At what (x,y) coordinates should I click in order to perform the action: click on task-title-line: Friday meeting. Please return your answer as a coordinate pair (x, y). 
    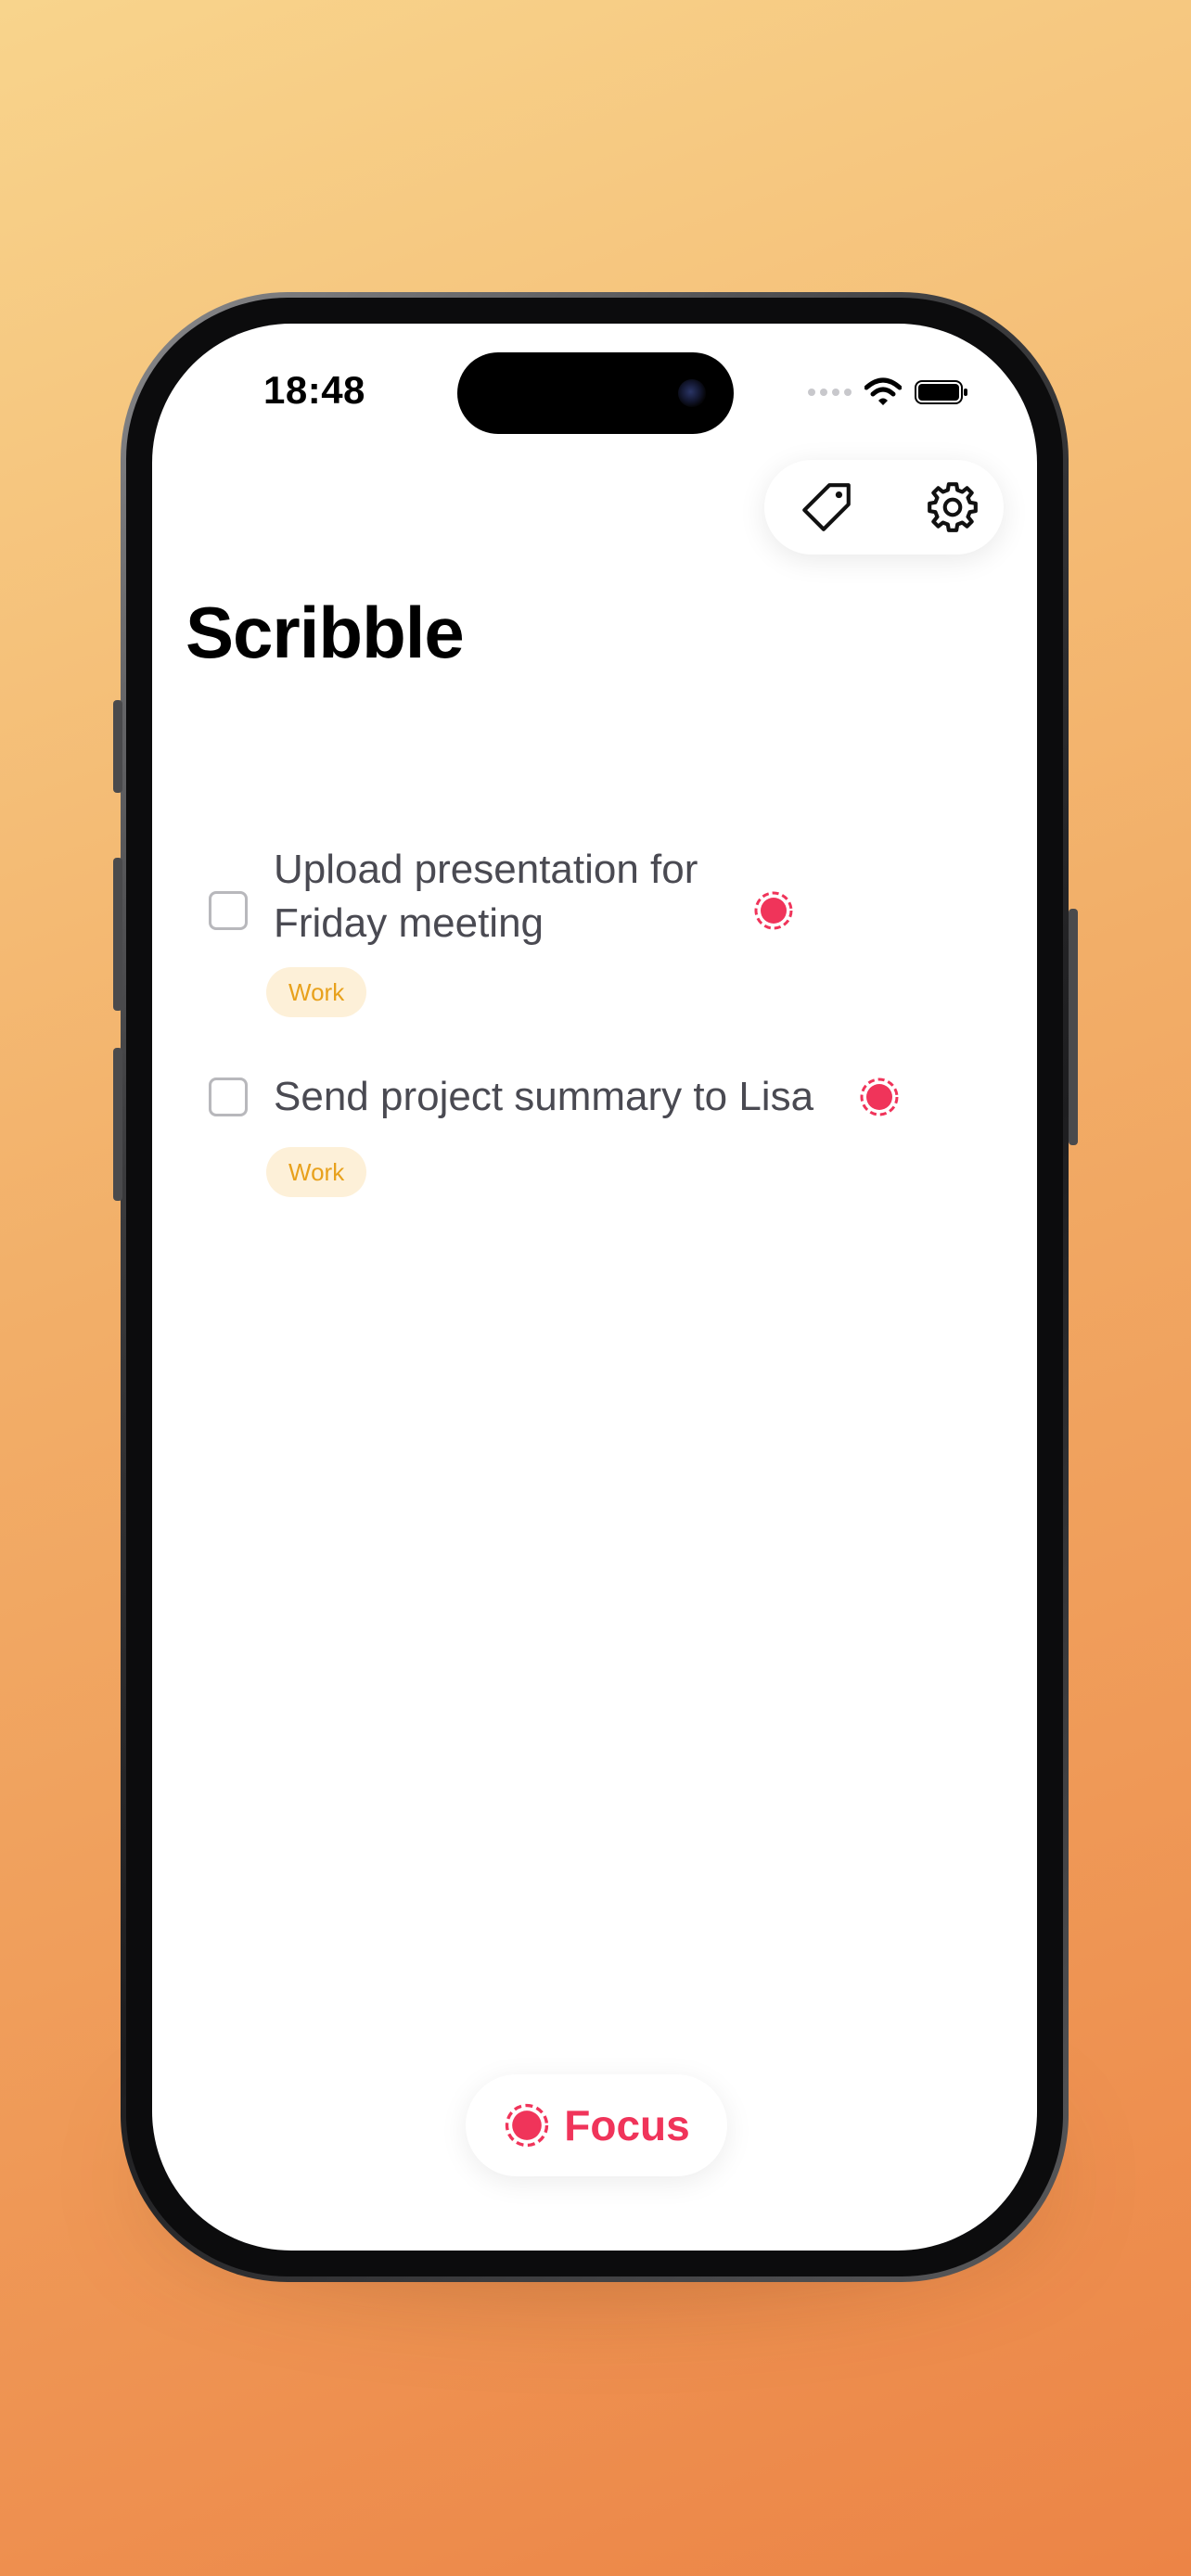
    Looking at the image, I should click on (409, 923).